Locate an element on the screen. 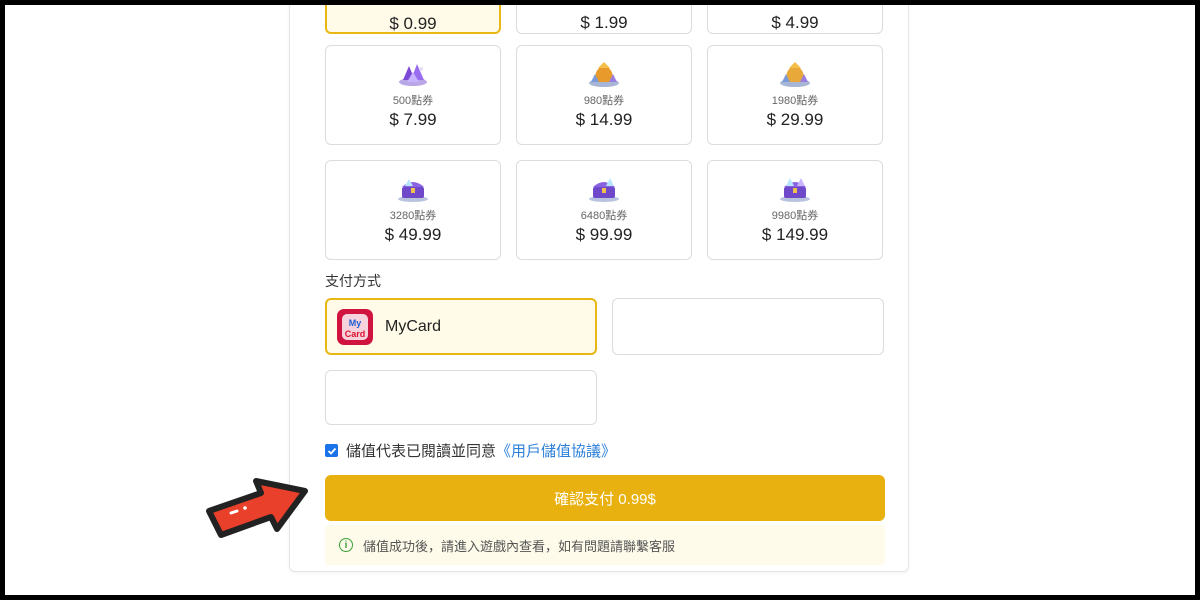 Image resolution: width=1200 pixels, height=600 pixels. package-card-7: 3280點券 $ 49.99 is located at coordinates (413, 210).